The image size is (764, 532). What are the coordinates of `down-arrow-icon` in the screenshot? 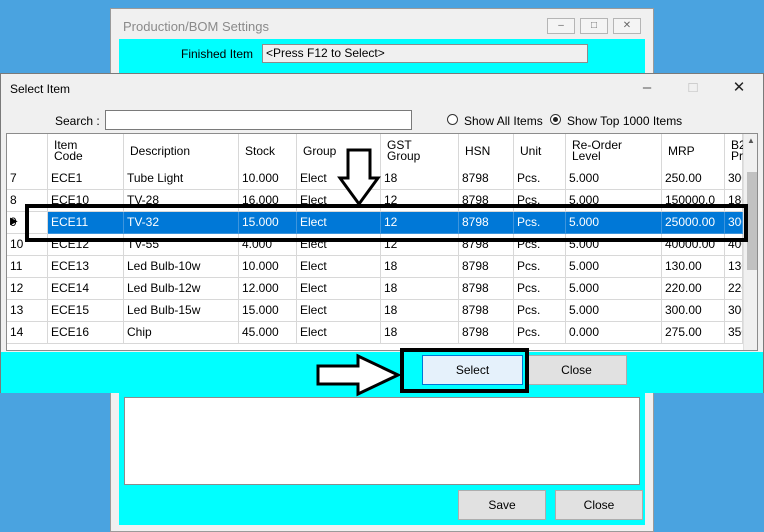 It's located at (359, 177).